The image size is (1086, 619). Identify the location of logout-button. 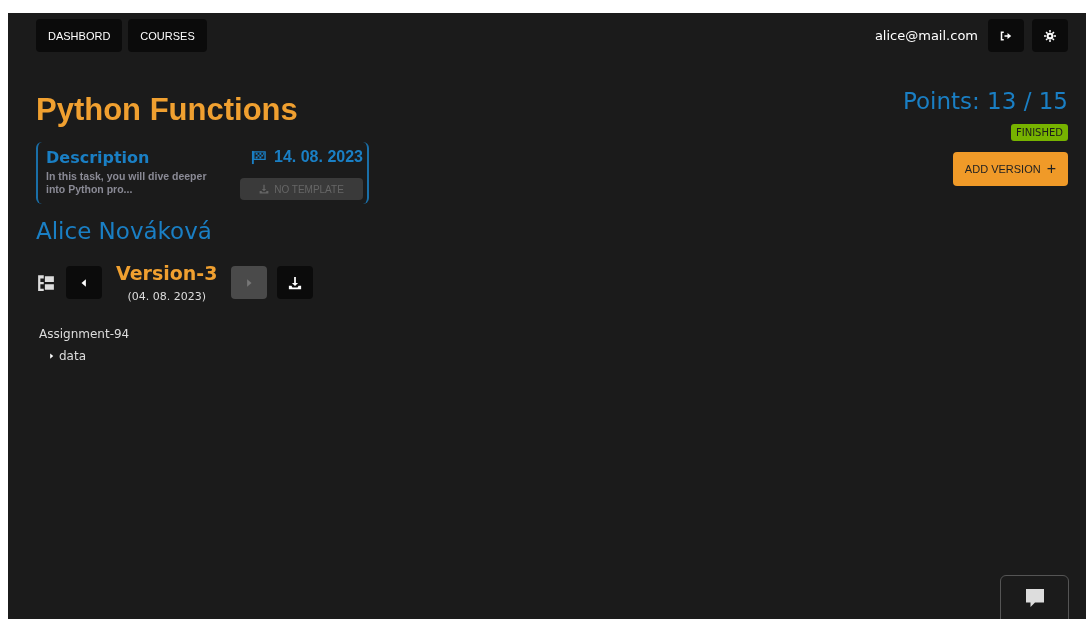
(1006, 35).